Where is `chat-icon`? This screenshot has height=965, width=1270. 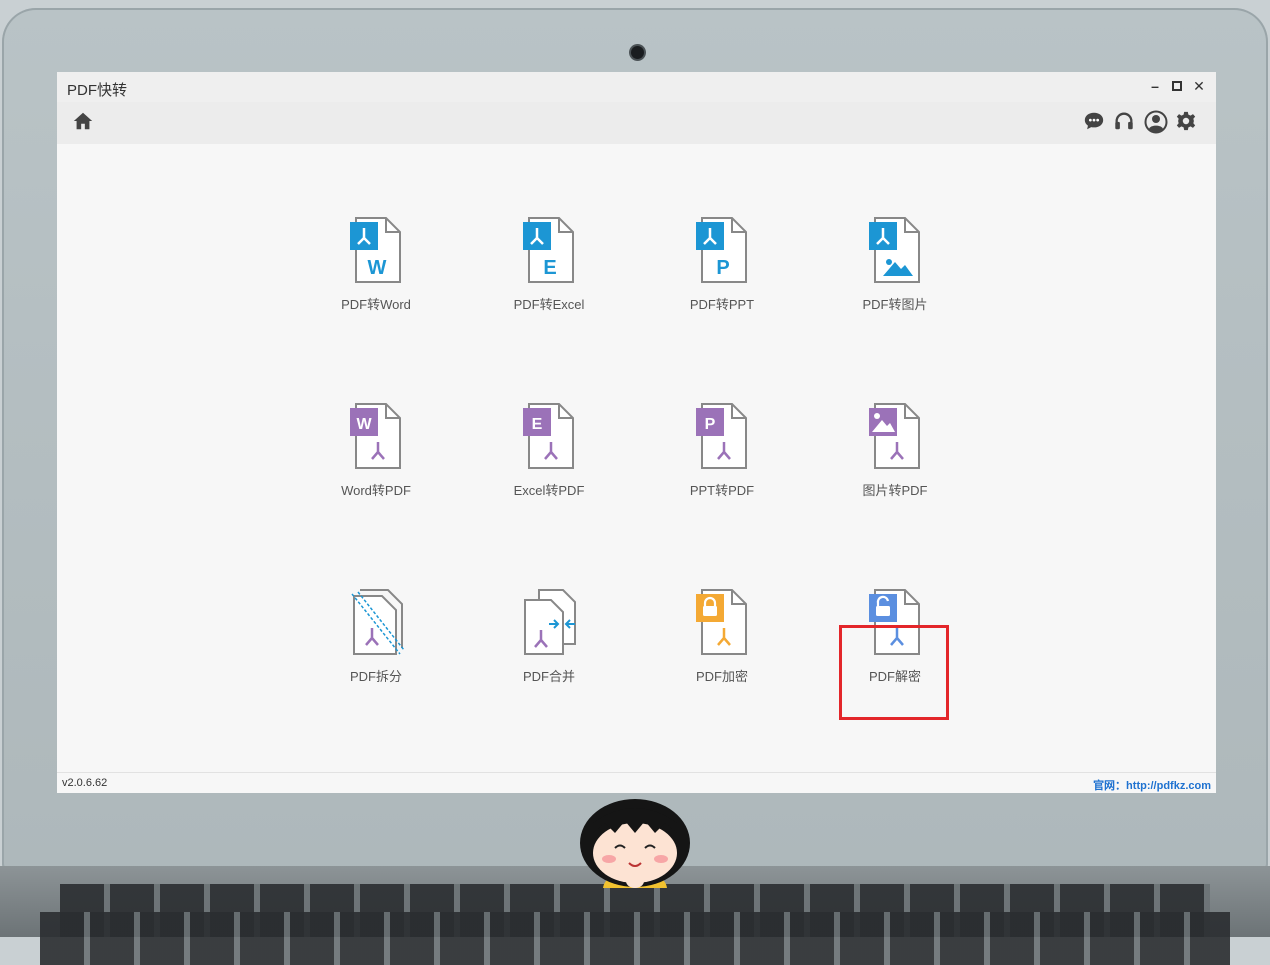
chat-icon is located at coordinates (1094, 121).